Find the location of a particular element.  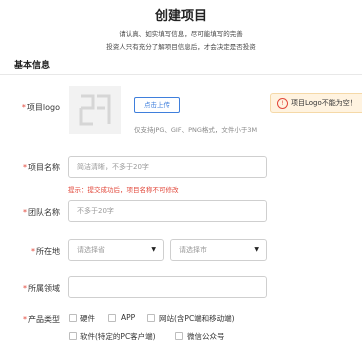

checkbox-hardware is located at coordinates (73, 318).